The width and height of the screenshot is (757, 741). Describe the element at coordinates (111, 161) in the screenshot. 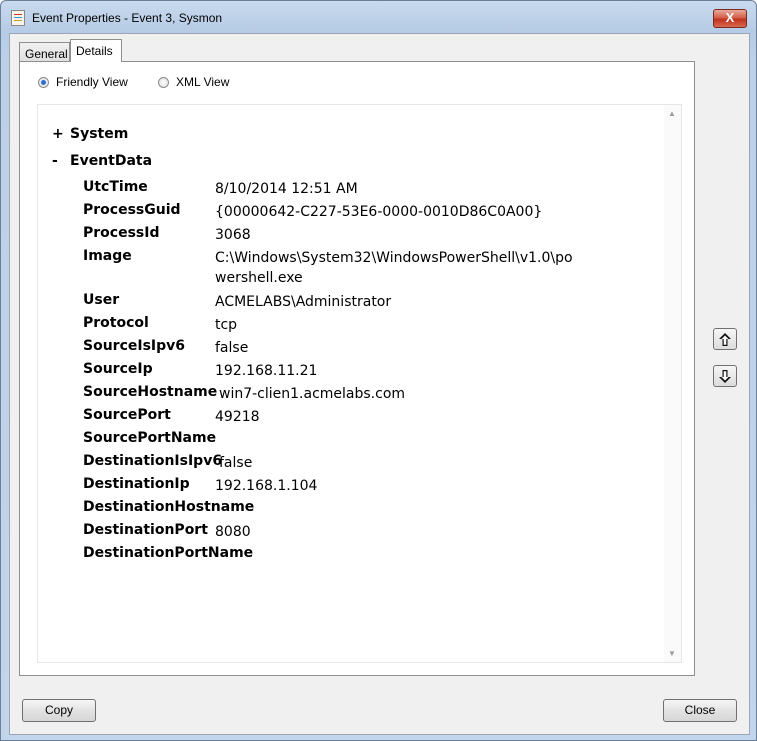

I see `eventdata-node-label: EventData` at that location.